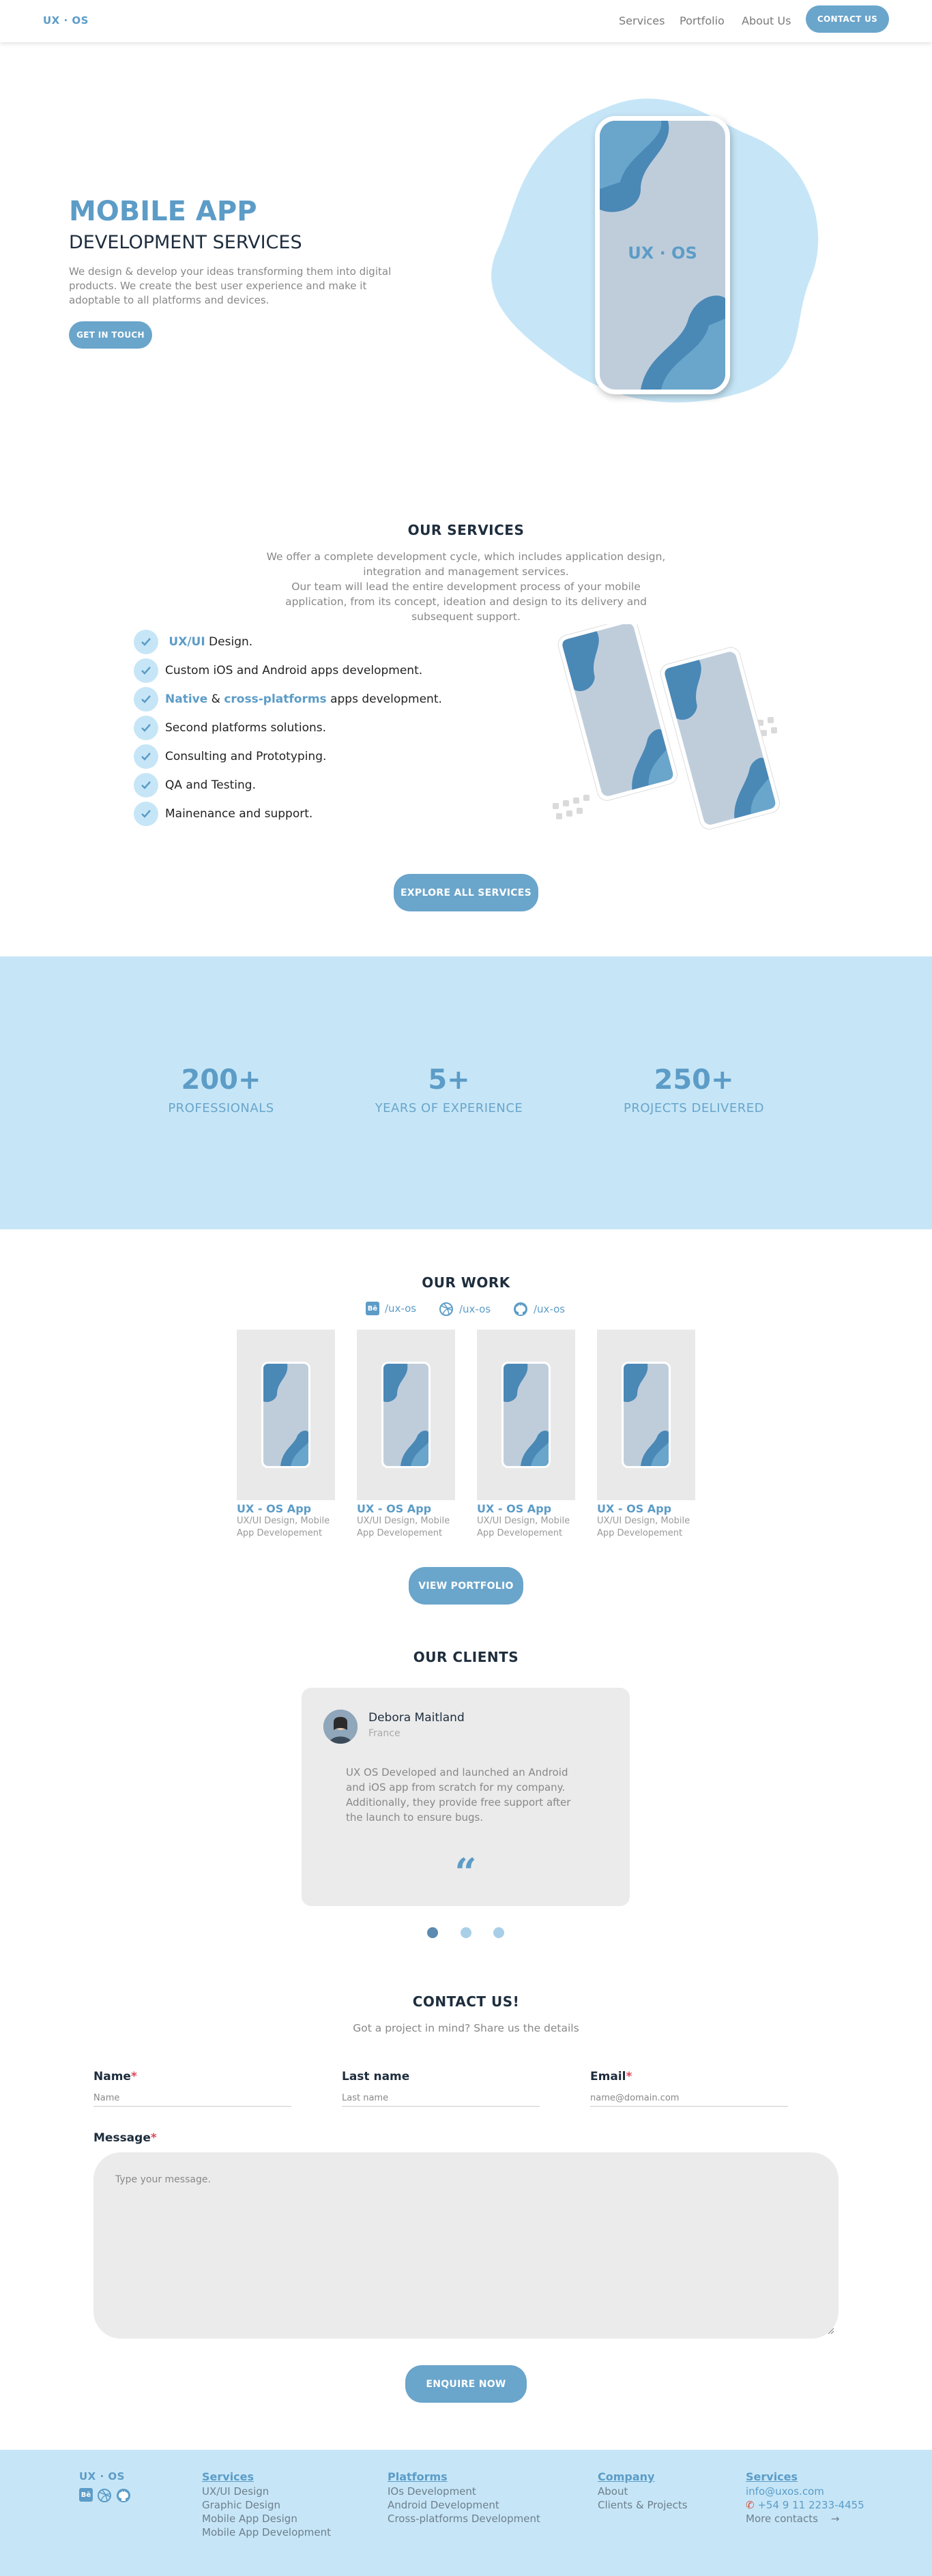 The image size is (932, 2576). I want to click on service-text: Mainenance and support., so click(239, 814).